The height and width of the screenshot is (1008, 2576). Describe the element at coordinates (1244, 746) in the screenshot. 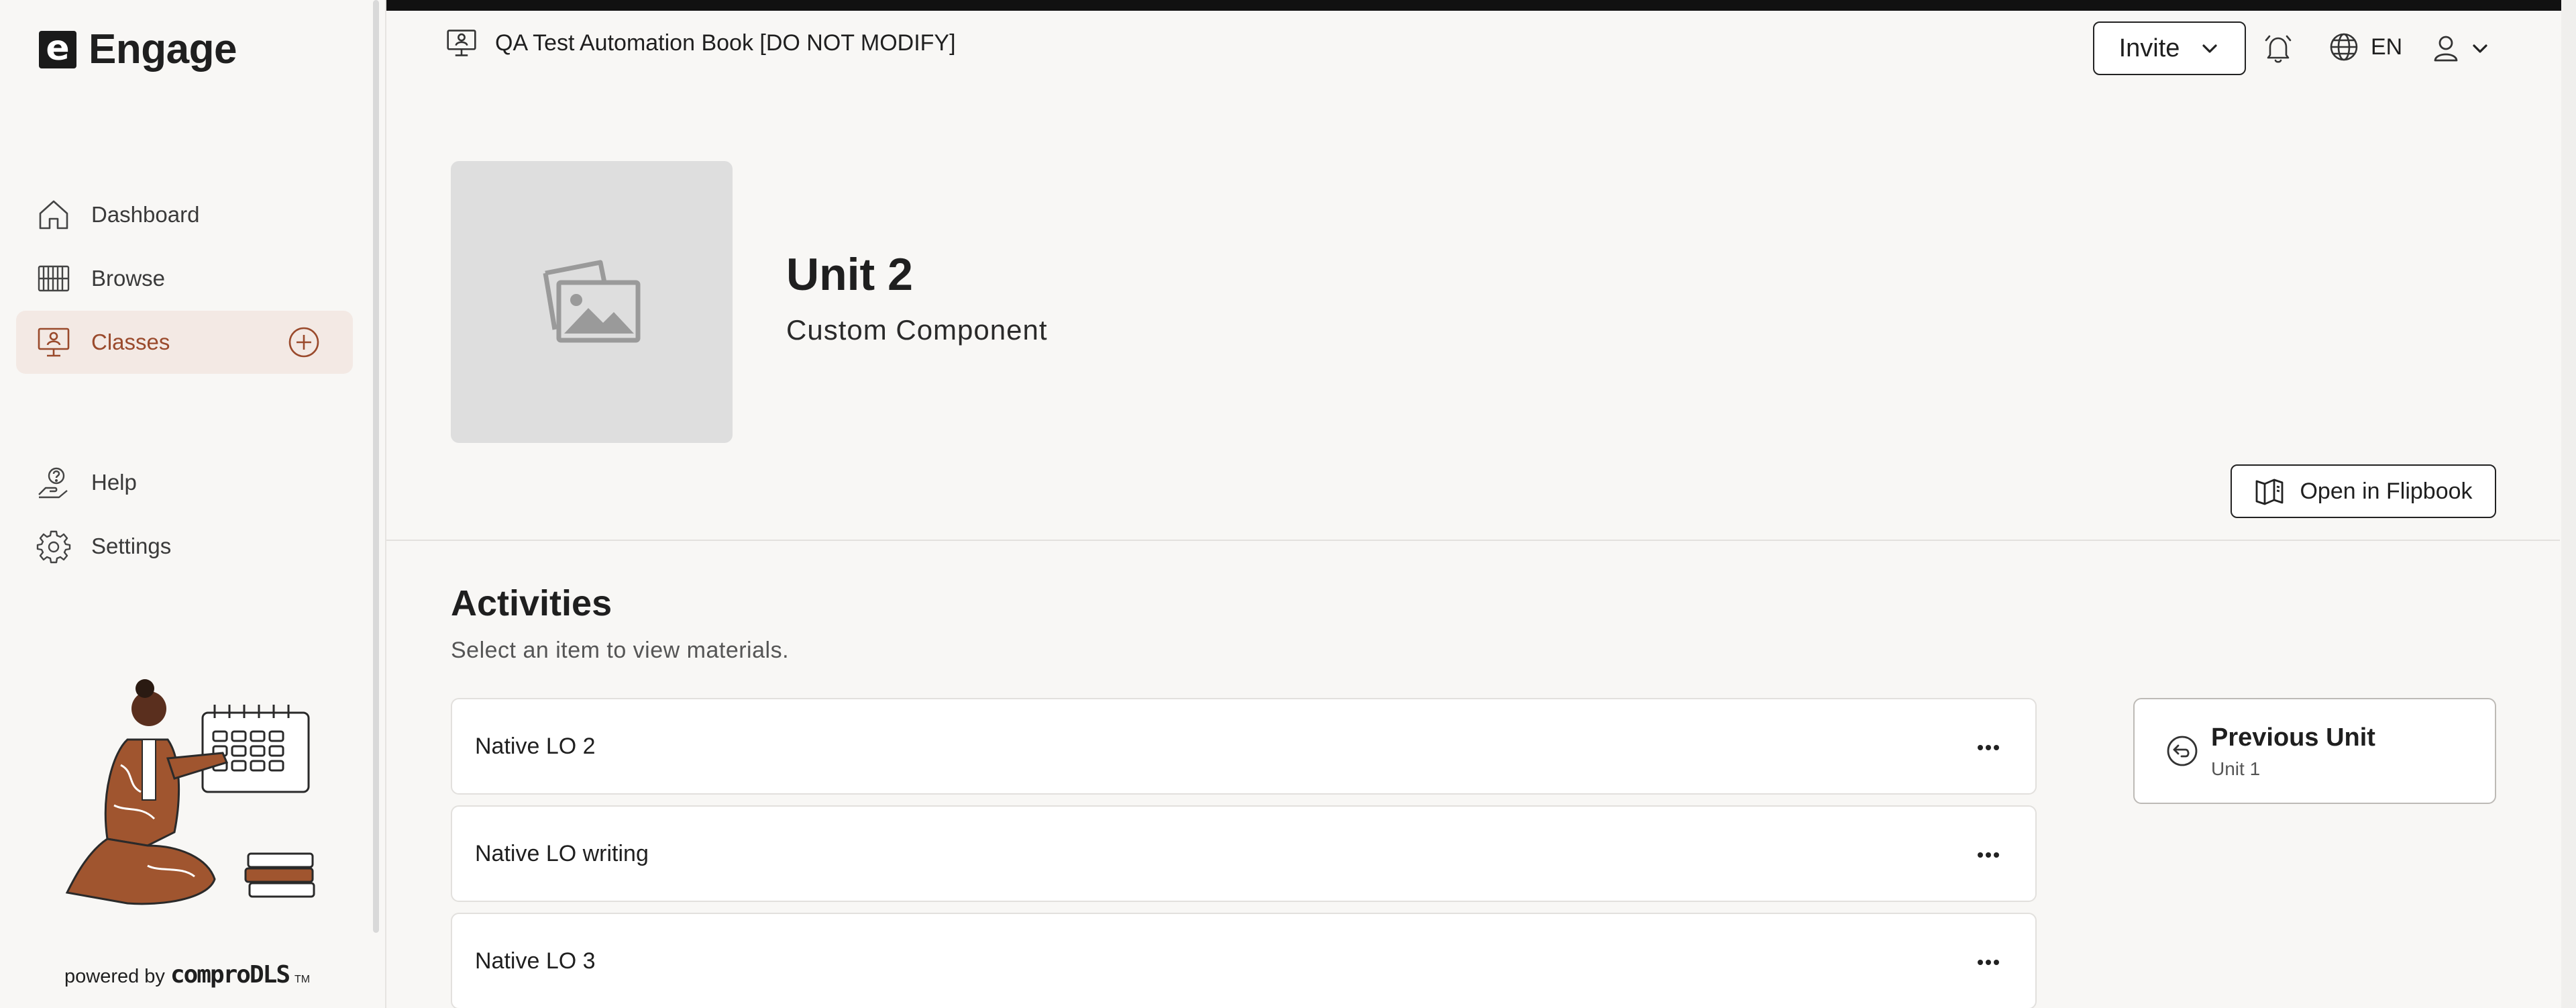

I see `activity-item: Native LO 2` at that location.